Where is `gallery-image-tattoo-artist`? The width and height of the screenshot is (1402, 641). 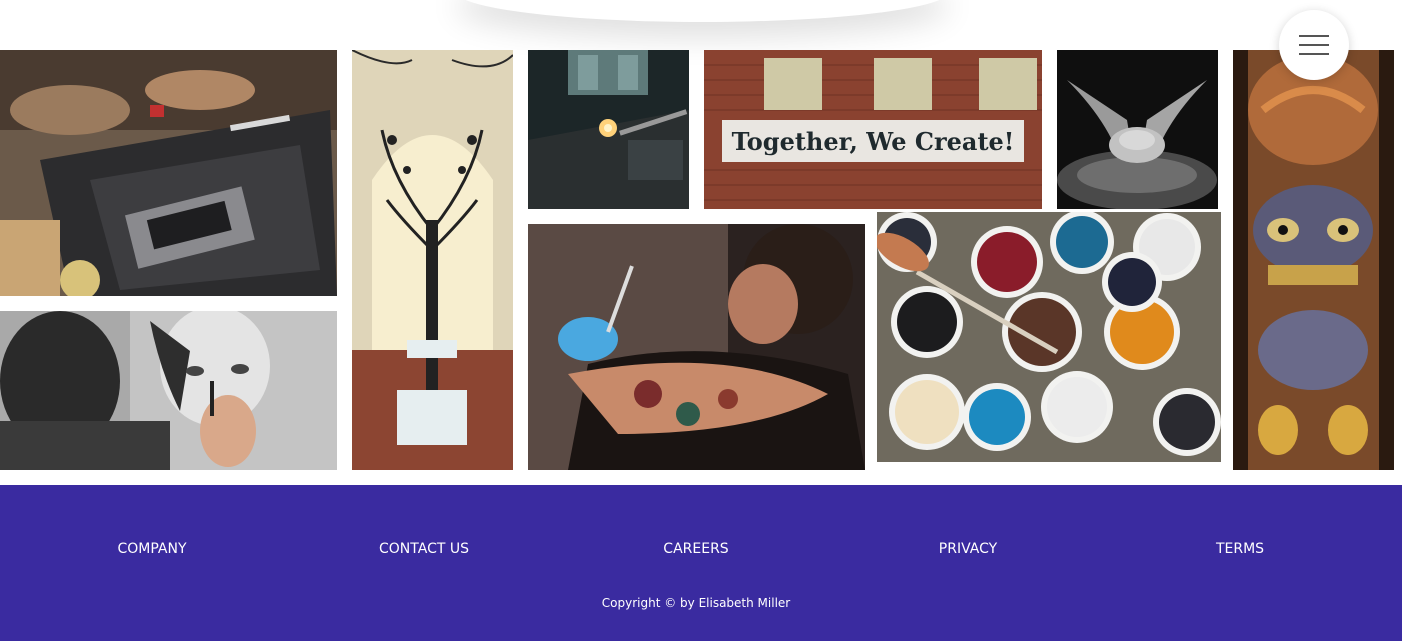
gallery-image-tattoo-artist is located at coordinates (696, 347).